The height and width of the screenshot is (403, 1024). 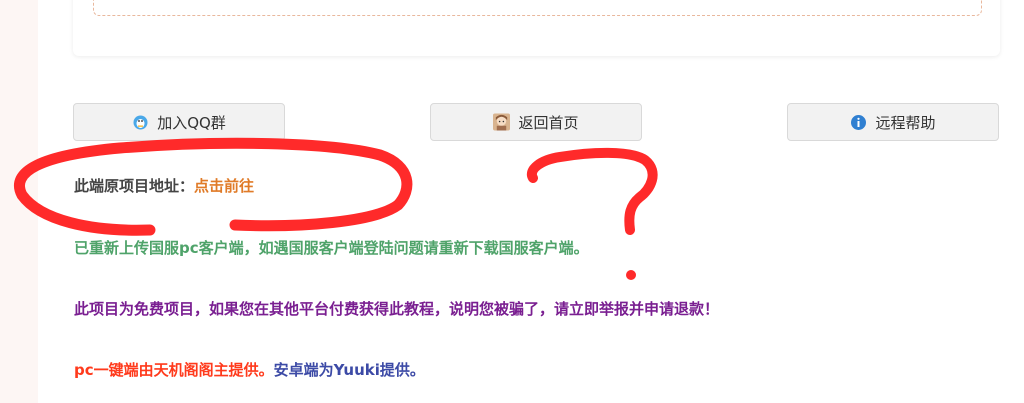 What do you see at coordinates (905, 122) in the screenshot?
I see `remote-help-label: 远程帮助` at bounding box center [905, 122].